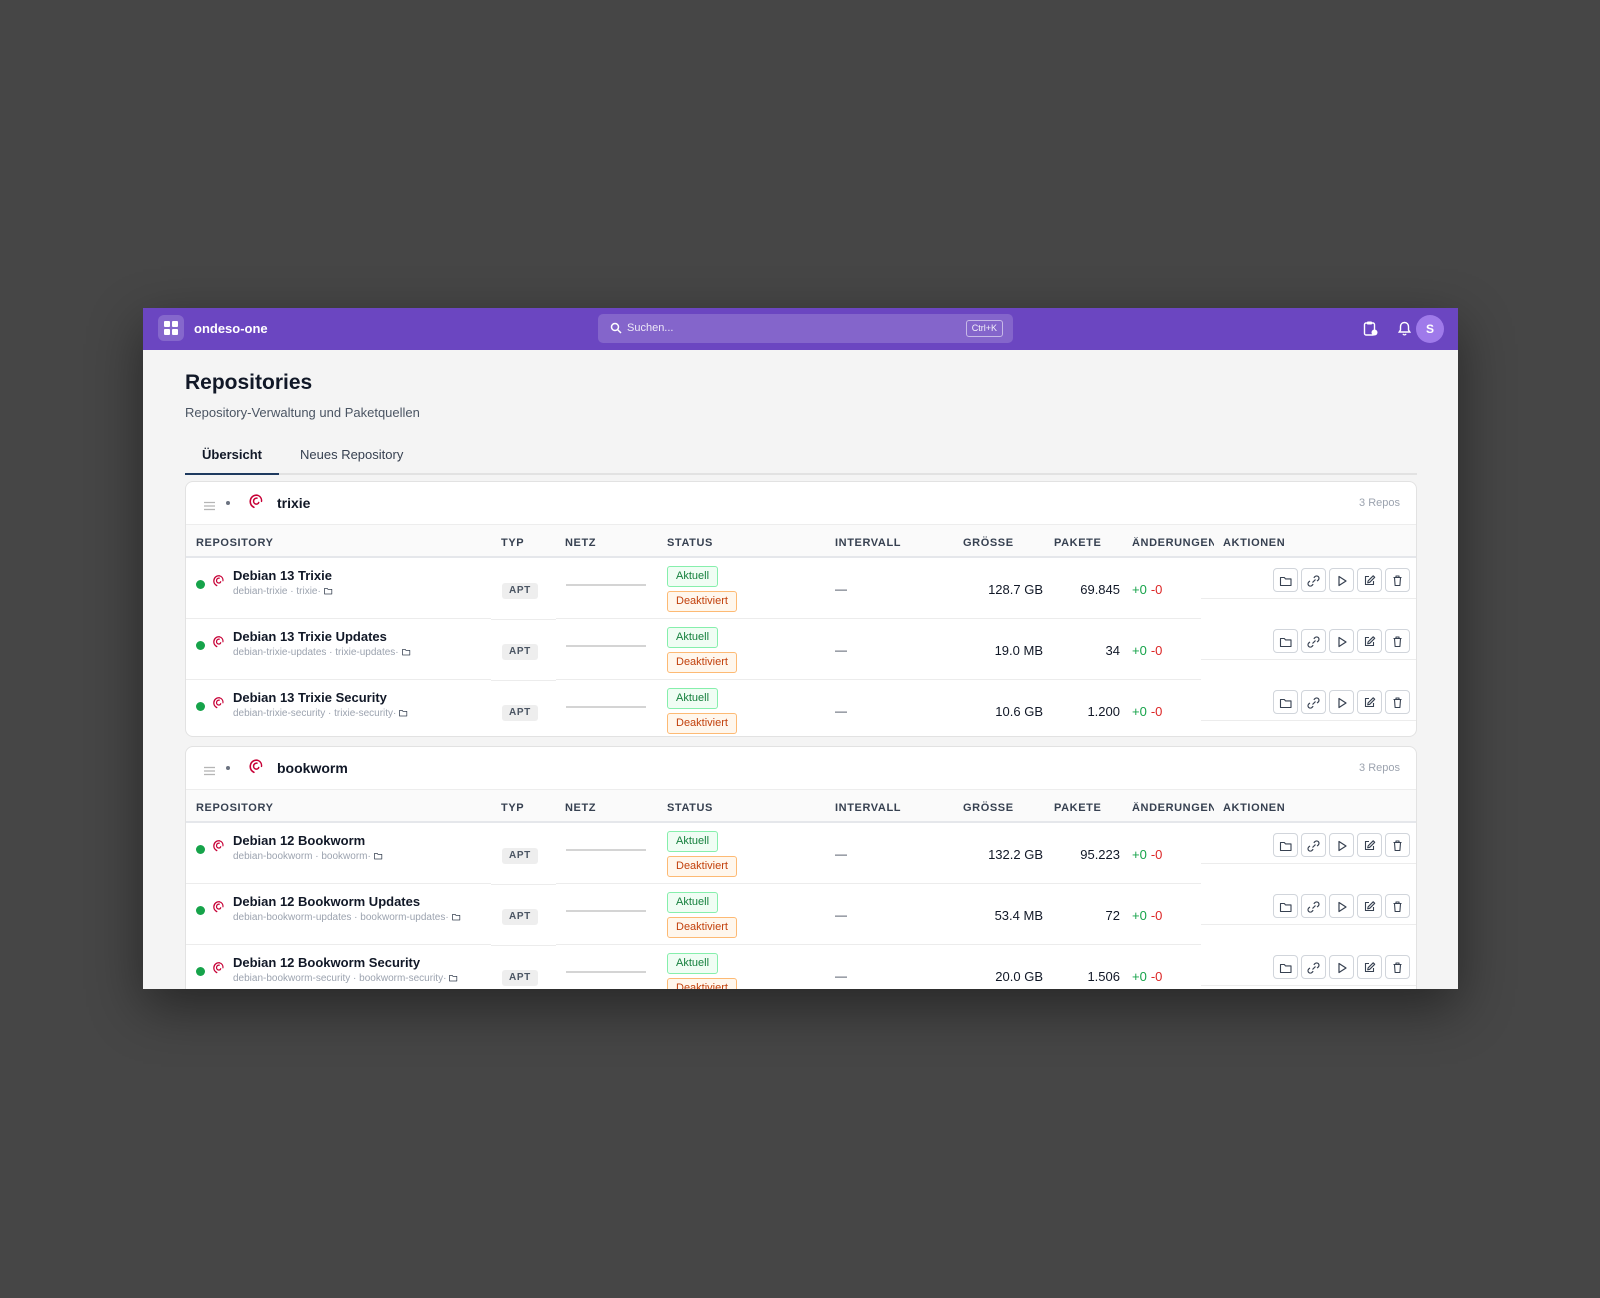 Image resolution: width=1600 pixels, height=1298 pixels. What do you see at coordinates (310, 636) in the screenshot?
I see `repo-name: Debian 13 Trixie Updates` at bounding box center [310, 636].